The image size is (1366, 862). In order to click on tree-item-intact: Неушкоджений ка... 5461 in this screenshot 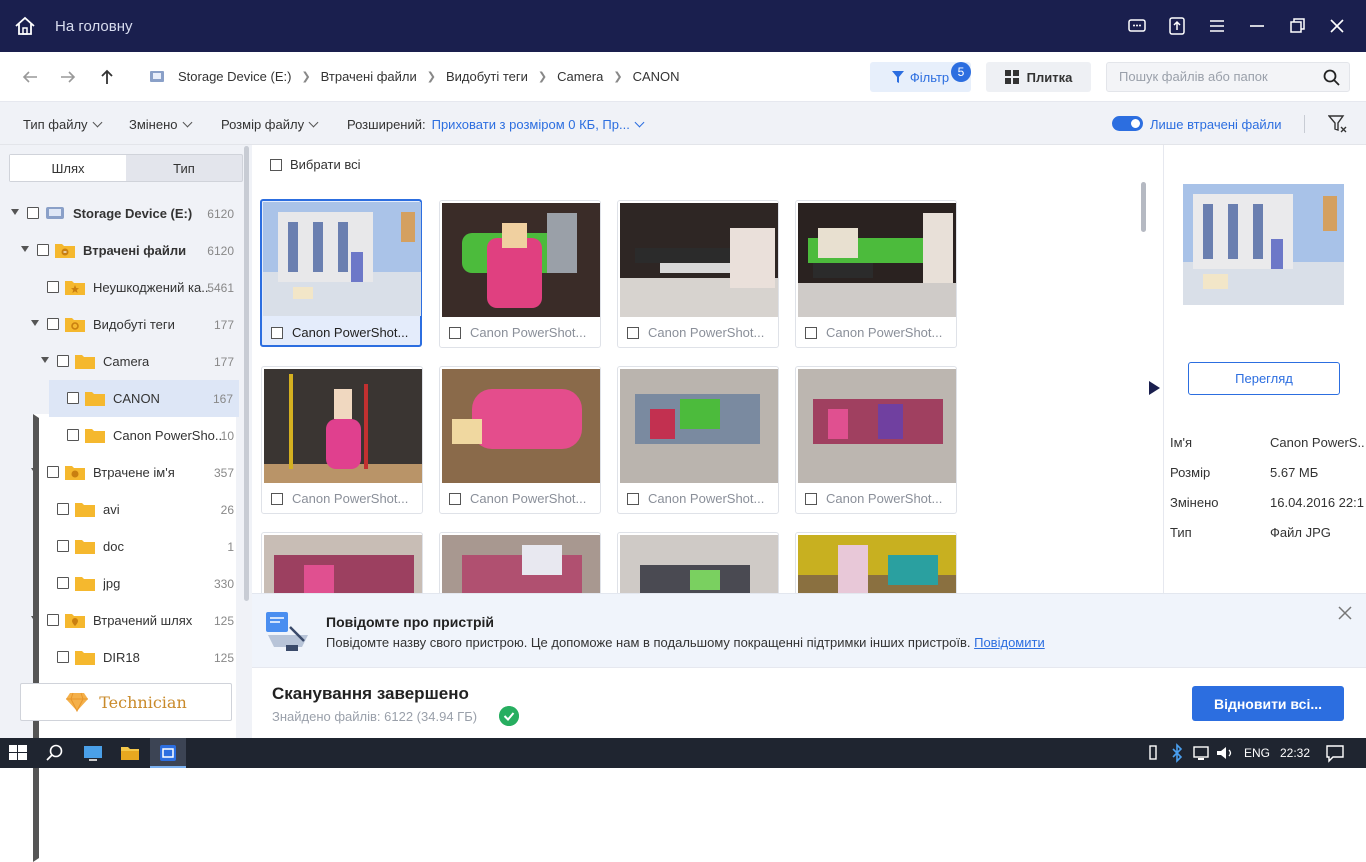, I will do `click(120, 565)`.